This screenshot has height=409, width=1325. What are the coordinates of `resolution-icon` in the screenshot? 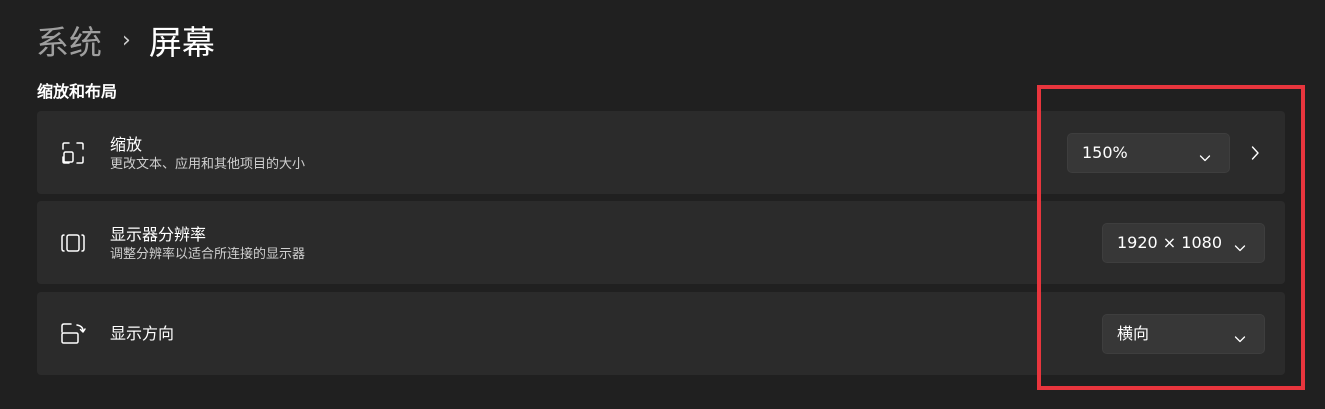 It's located at (73, 243).